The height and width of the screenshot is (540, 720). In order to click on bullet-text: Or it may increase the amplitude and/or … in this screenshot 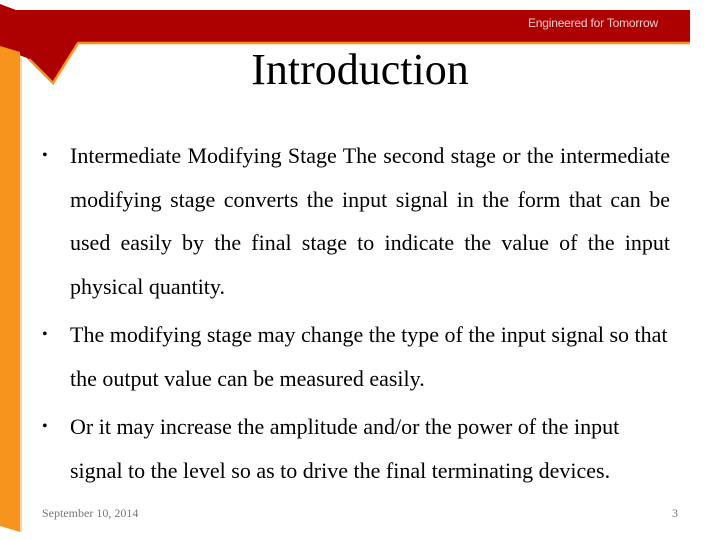, I will do `click(345, 448)`.